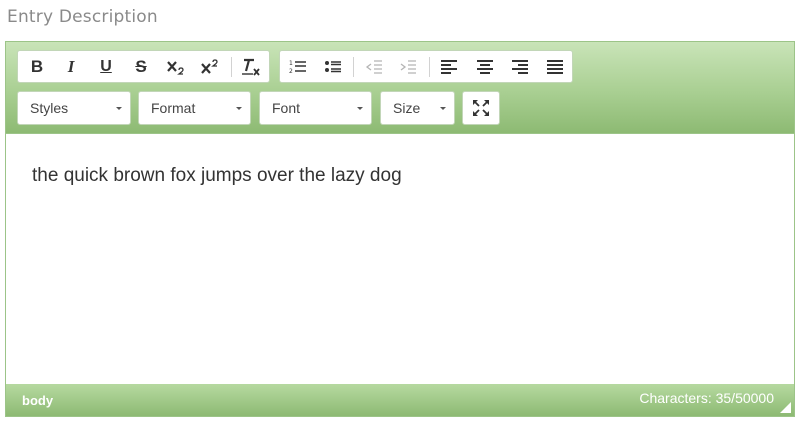 This screenshot has width=805, height=423. Describe the element at coordinates (315, 108) in the screenshot. I see `font-dropdown: Font` at that location.